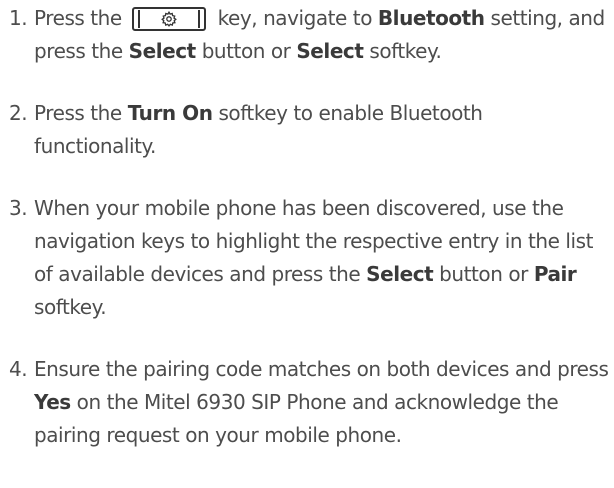 This screenshot has height=488, width=614. What do you see at coordinates (330, 51) in the screenshot?
I see `softkey-name-select: Select` at bounding box center [330, 51].